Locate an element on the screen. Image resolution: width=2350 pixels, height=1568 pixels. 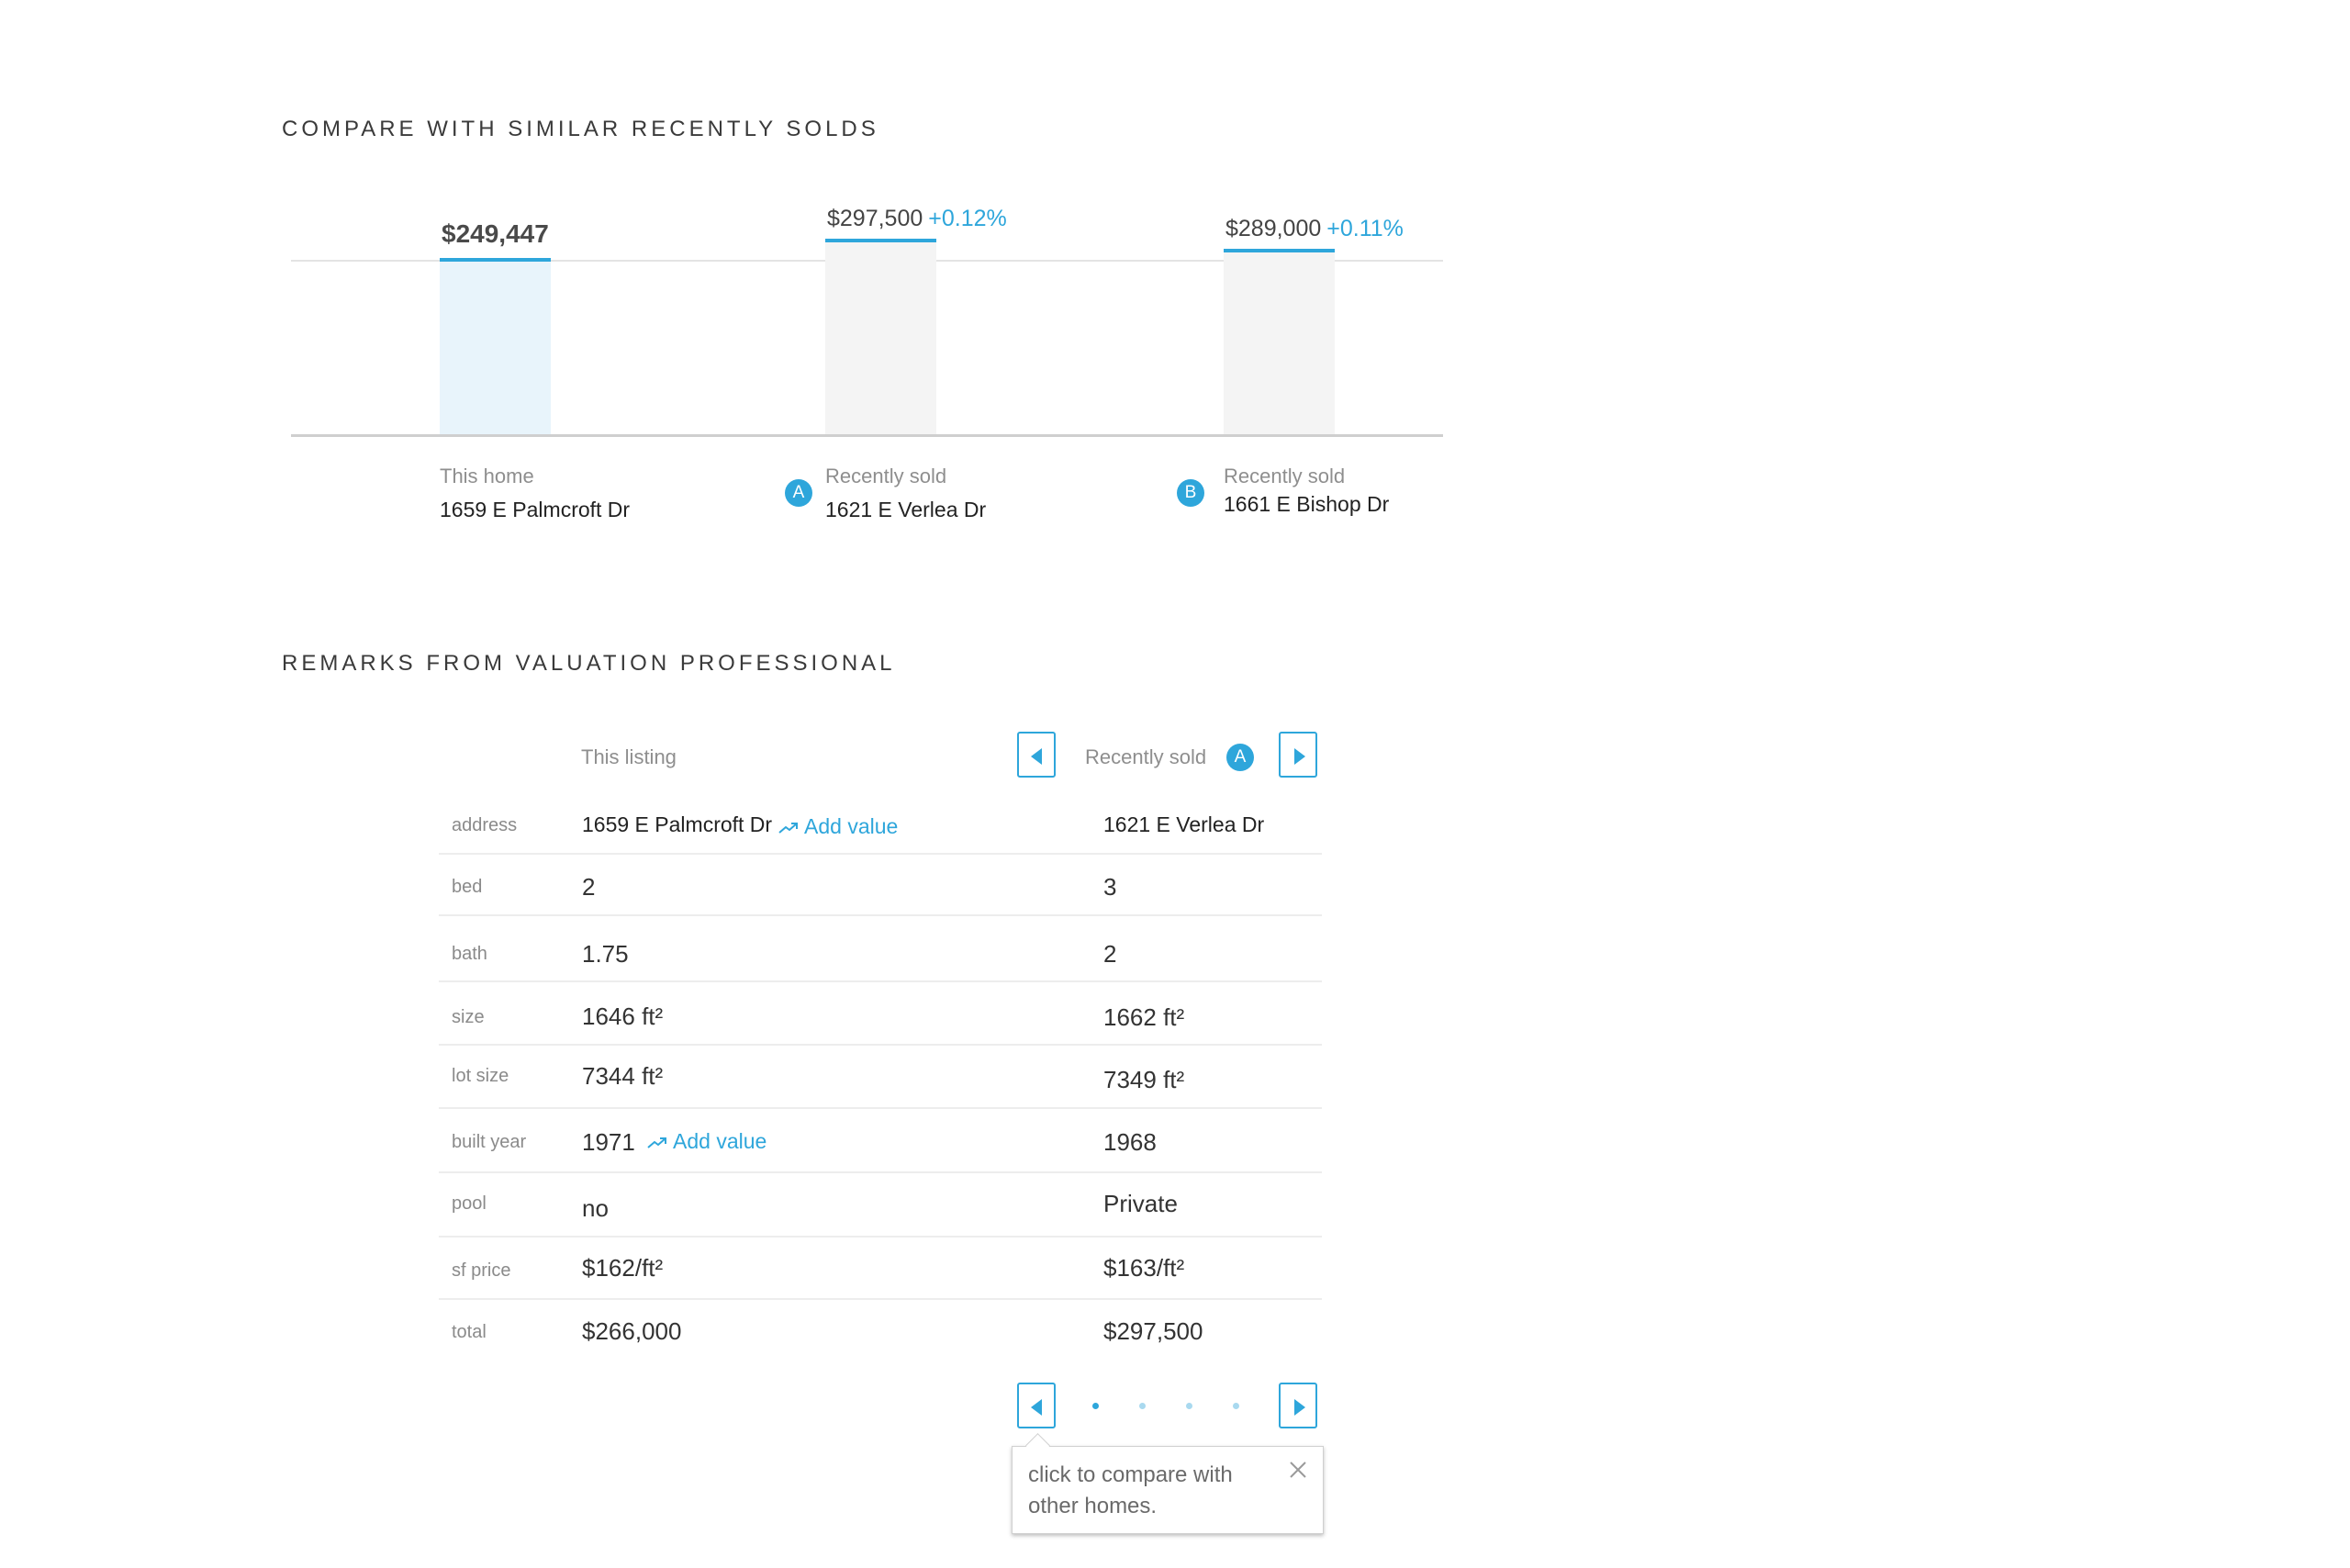
marker-b-badge: B is located at coordinates (1190, 493).